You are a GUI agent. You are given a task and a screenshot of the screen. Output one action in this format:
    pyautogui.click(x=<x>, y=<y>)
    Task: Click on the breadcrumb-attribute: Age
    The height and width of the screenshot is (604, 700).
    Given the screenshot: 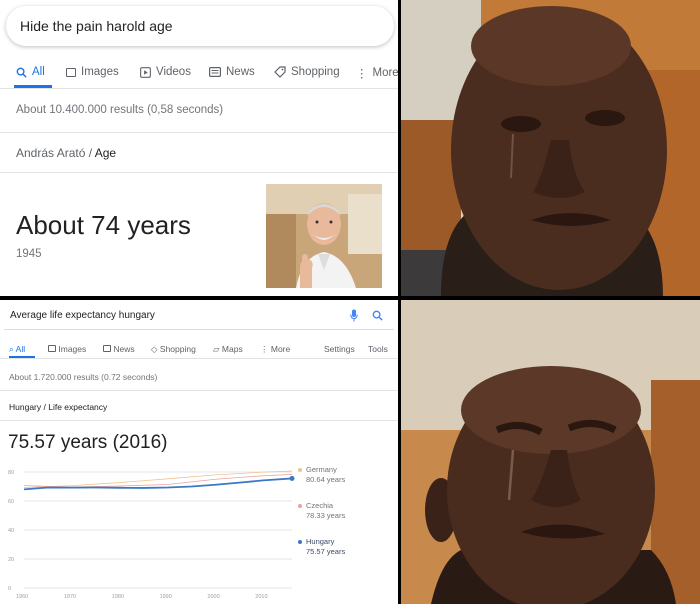 What is the action you would take?
    pyautogui.click(x=105, y=153)
    